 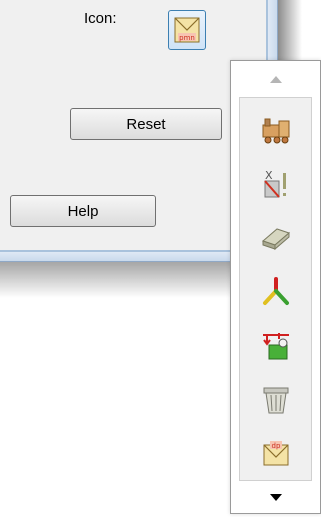 What do you see at coordinates (275, 446) in the screenshot?
I see `svg-text: dp` at bounding box center [275, 446].